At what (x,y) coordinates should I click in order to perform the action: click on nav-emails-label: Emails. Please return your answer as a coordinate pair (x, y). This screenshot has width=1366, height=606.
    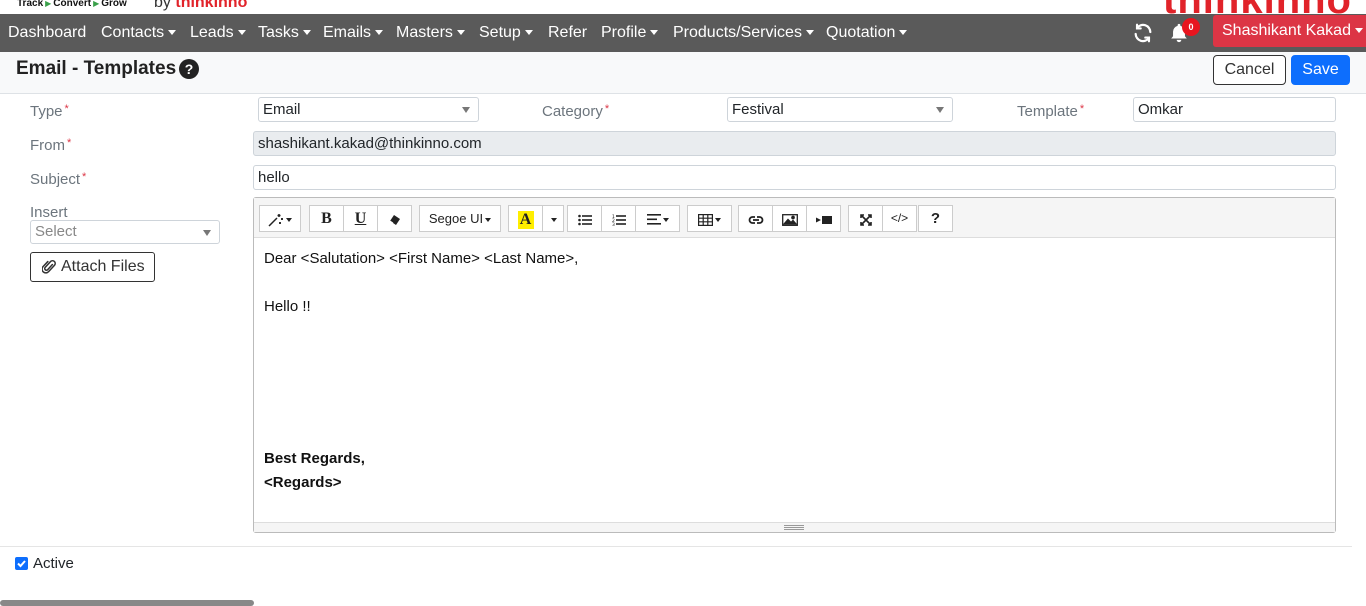
    Looking at the image, I should click on (347, 32).